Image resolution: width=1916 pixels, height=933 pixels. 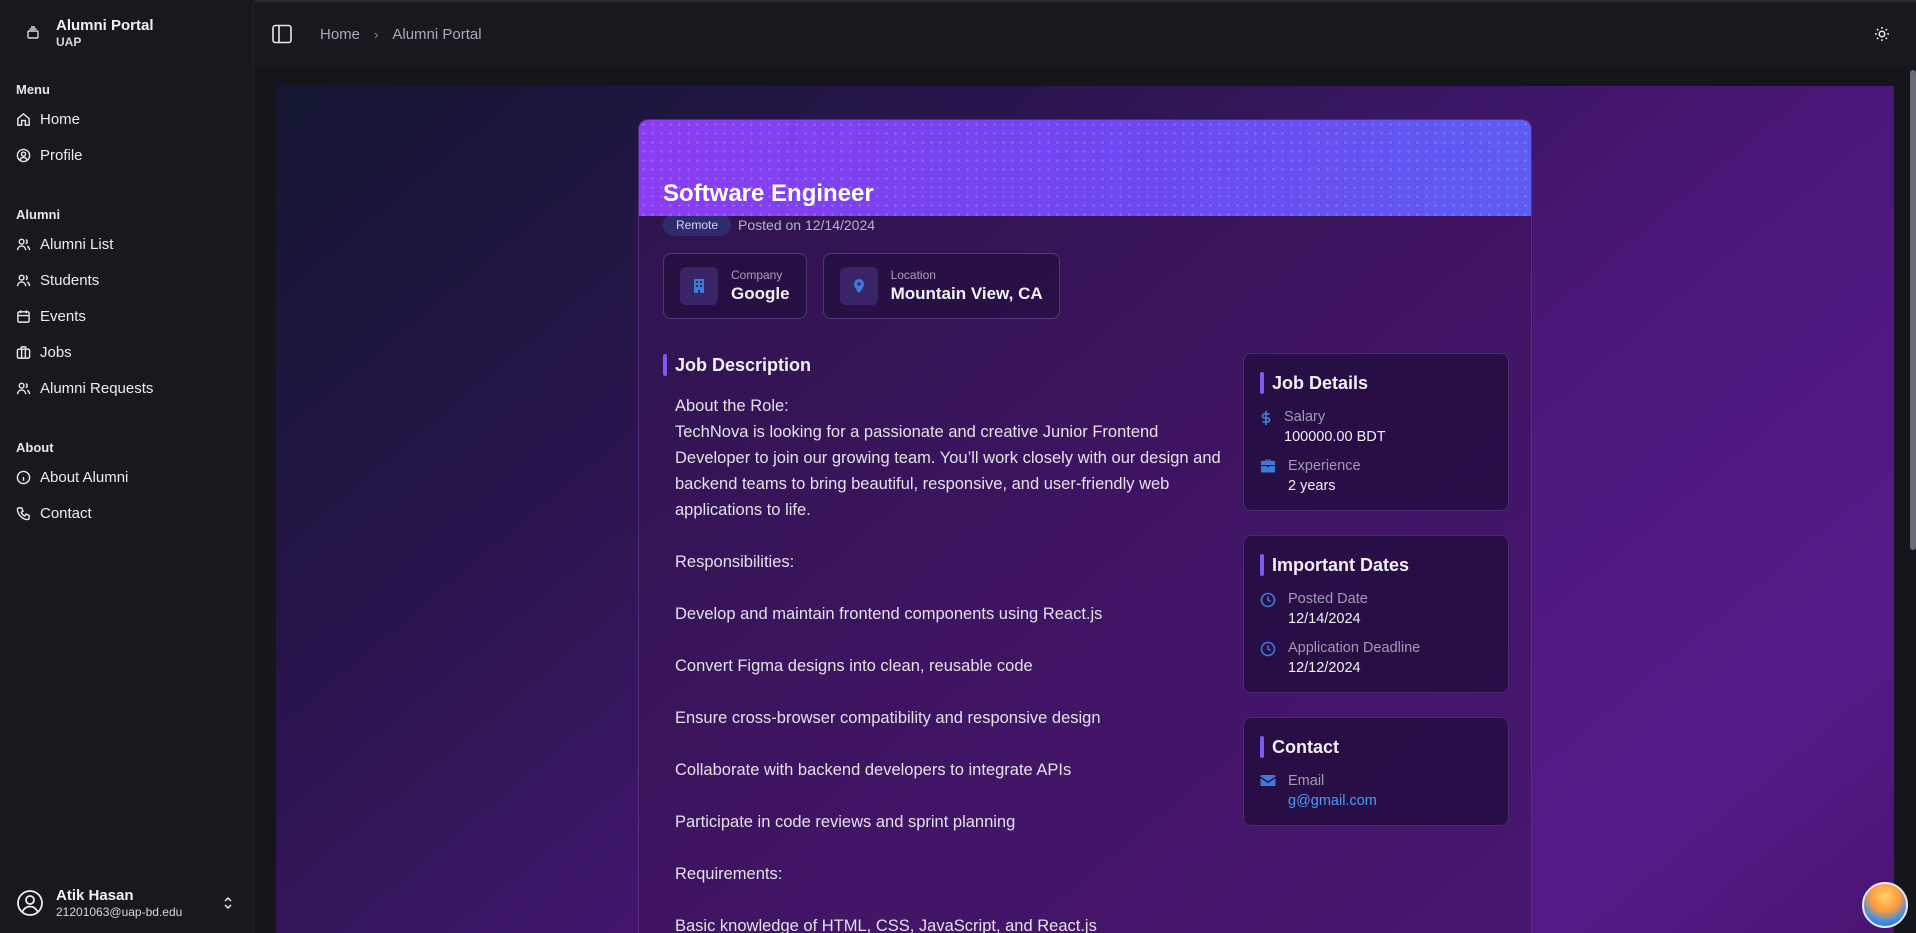 I want to click on sidebar-item-label: Events, so click(x=63, y=316).